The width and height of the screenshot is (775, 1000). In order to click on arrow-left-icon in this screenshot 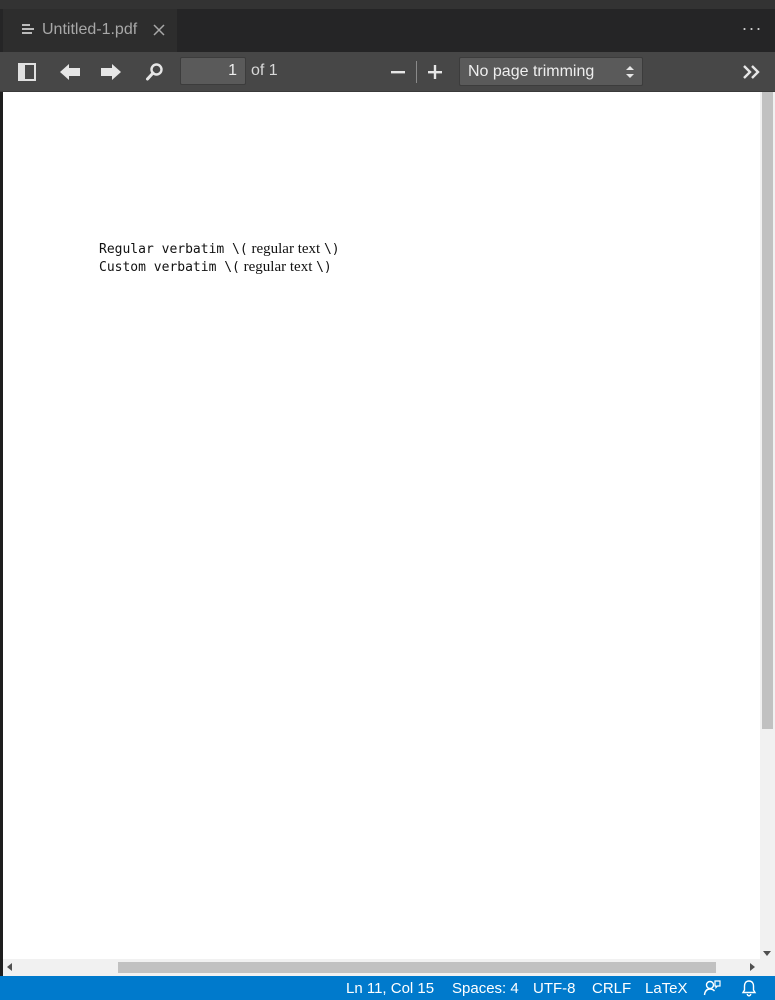, I will do `click(70, 72)`.